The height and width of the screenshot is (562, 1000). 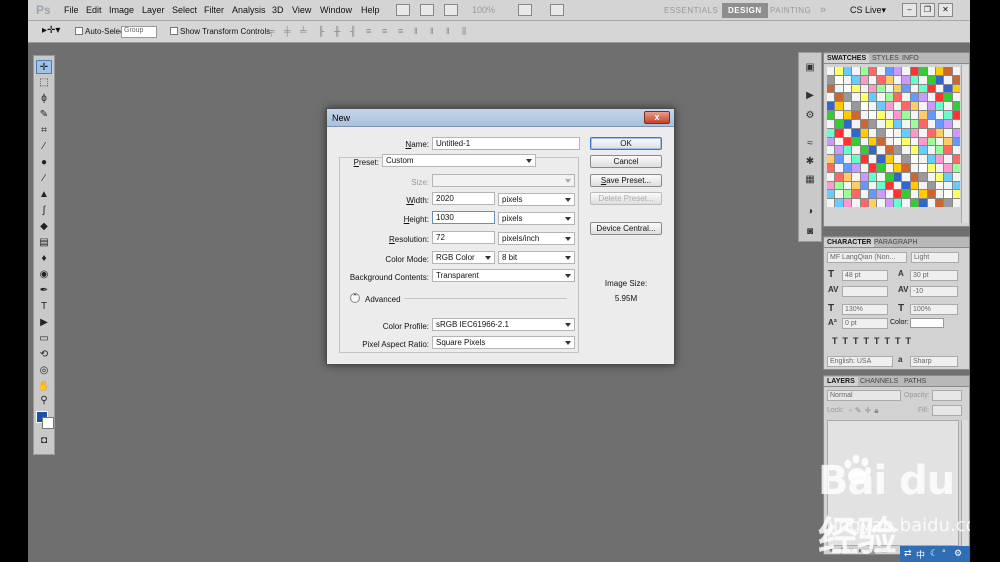 What do you see at coordinates (323, 31) in the screenshot?
I see `align-left-icon: ╟` at bounding box center [323, 31].